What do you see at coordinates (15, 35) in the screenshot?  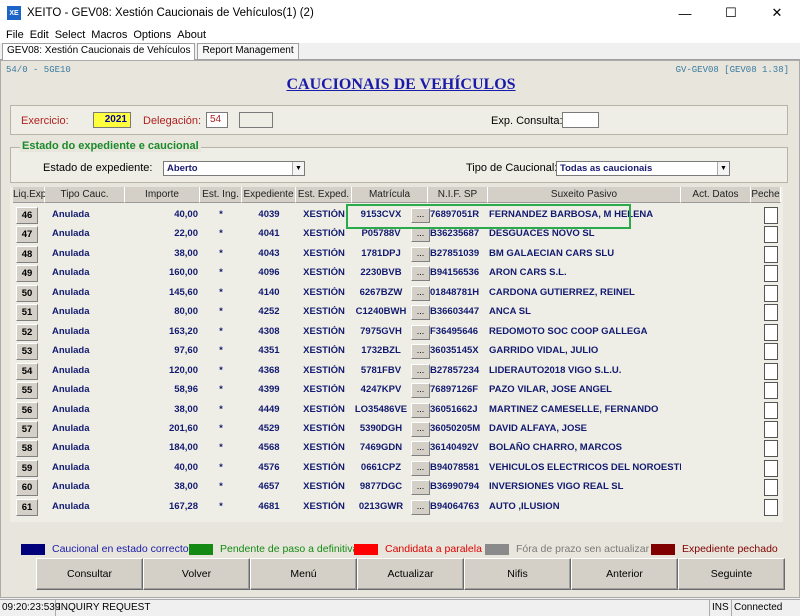 I see `menu-file: File` at bounding box center [15, 35].